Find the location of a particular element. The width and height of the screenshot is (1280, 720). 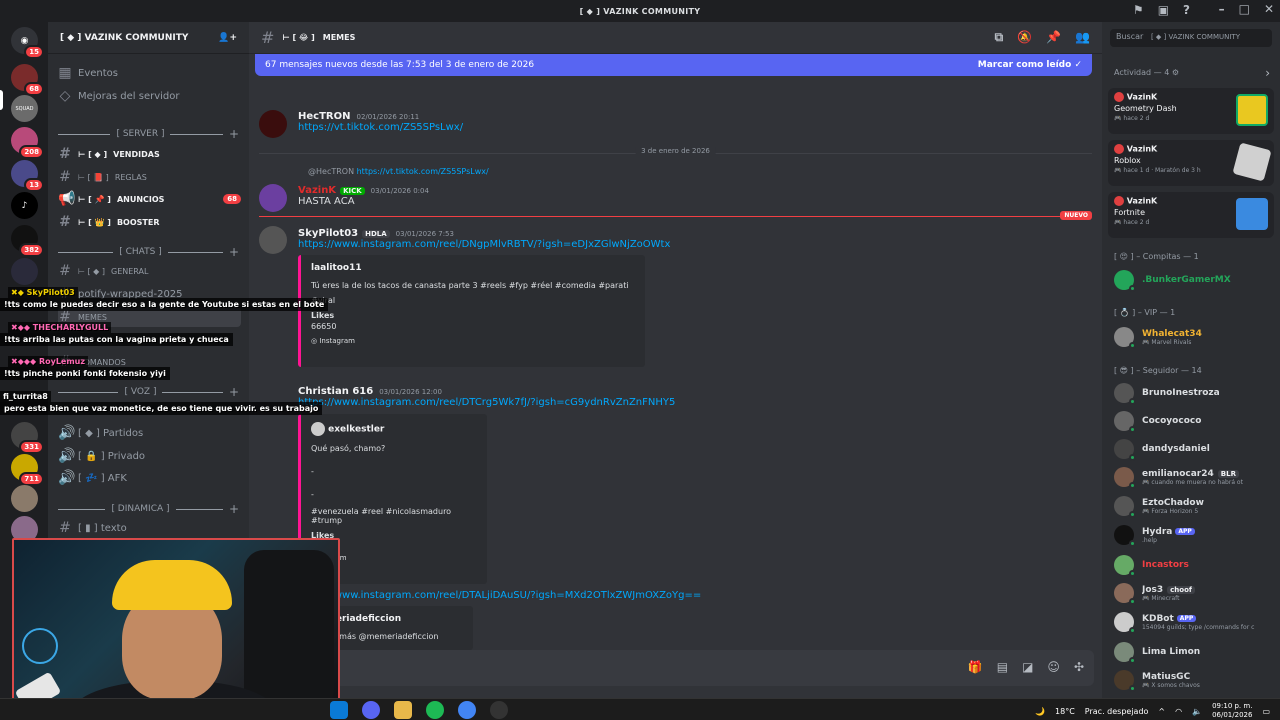

guild-item: 382 is located at coordinates (27, 241).